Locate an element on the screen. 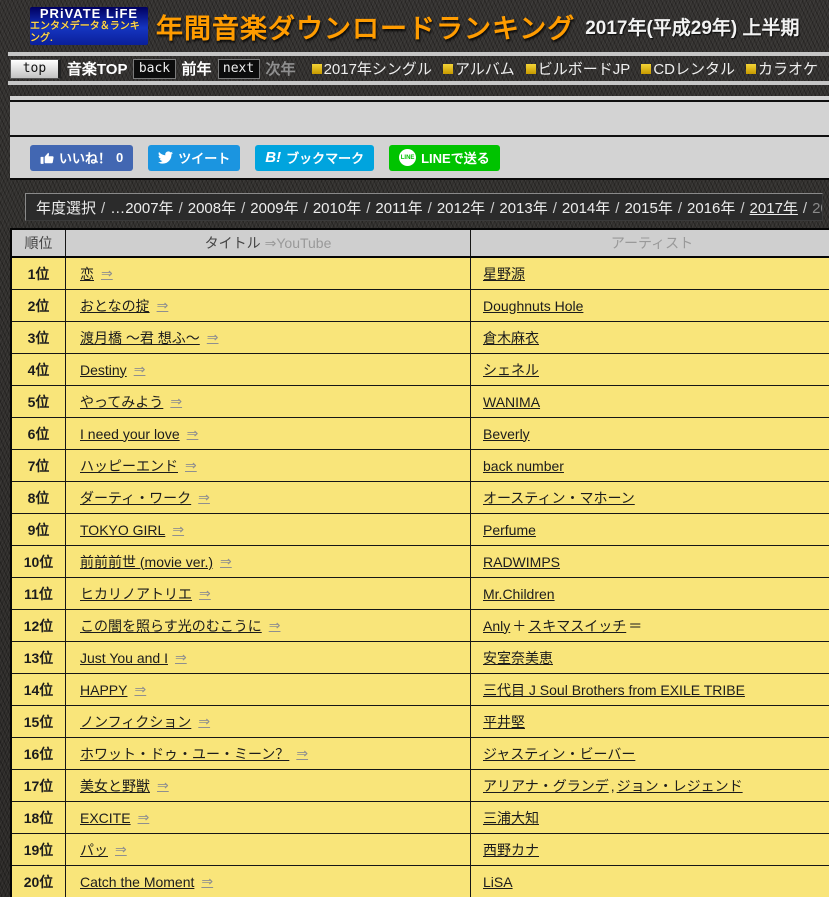 Image resolution: width=829 pixels, height=897 pixels. artist-link: Beverly is located at coordinates (506, 434).